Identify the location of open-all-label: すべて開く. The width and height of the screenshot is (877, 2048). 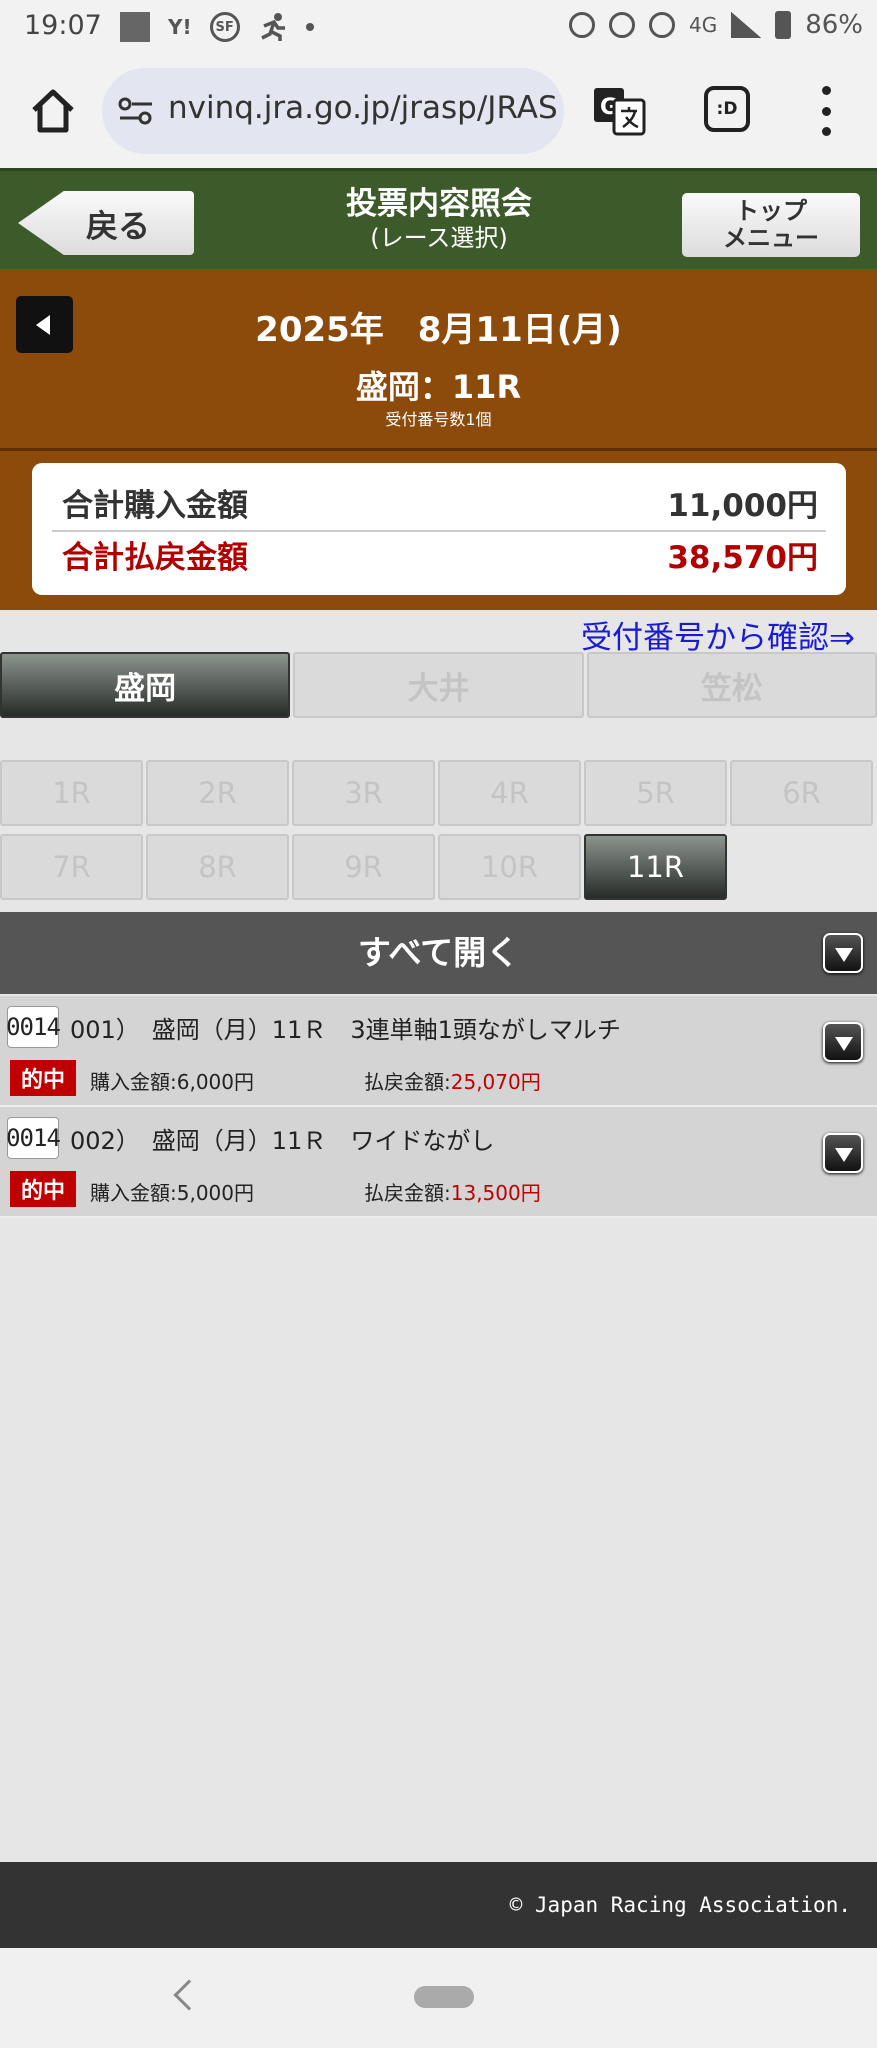
(438, 952).